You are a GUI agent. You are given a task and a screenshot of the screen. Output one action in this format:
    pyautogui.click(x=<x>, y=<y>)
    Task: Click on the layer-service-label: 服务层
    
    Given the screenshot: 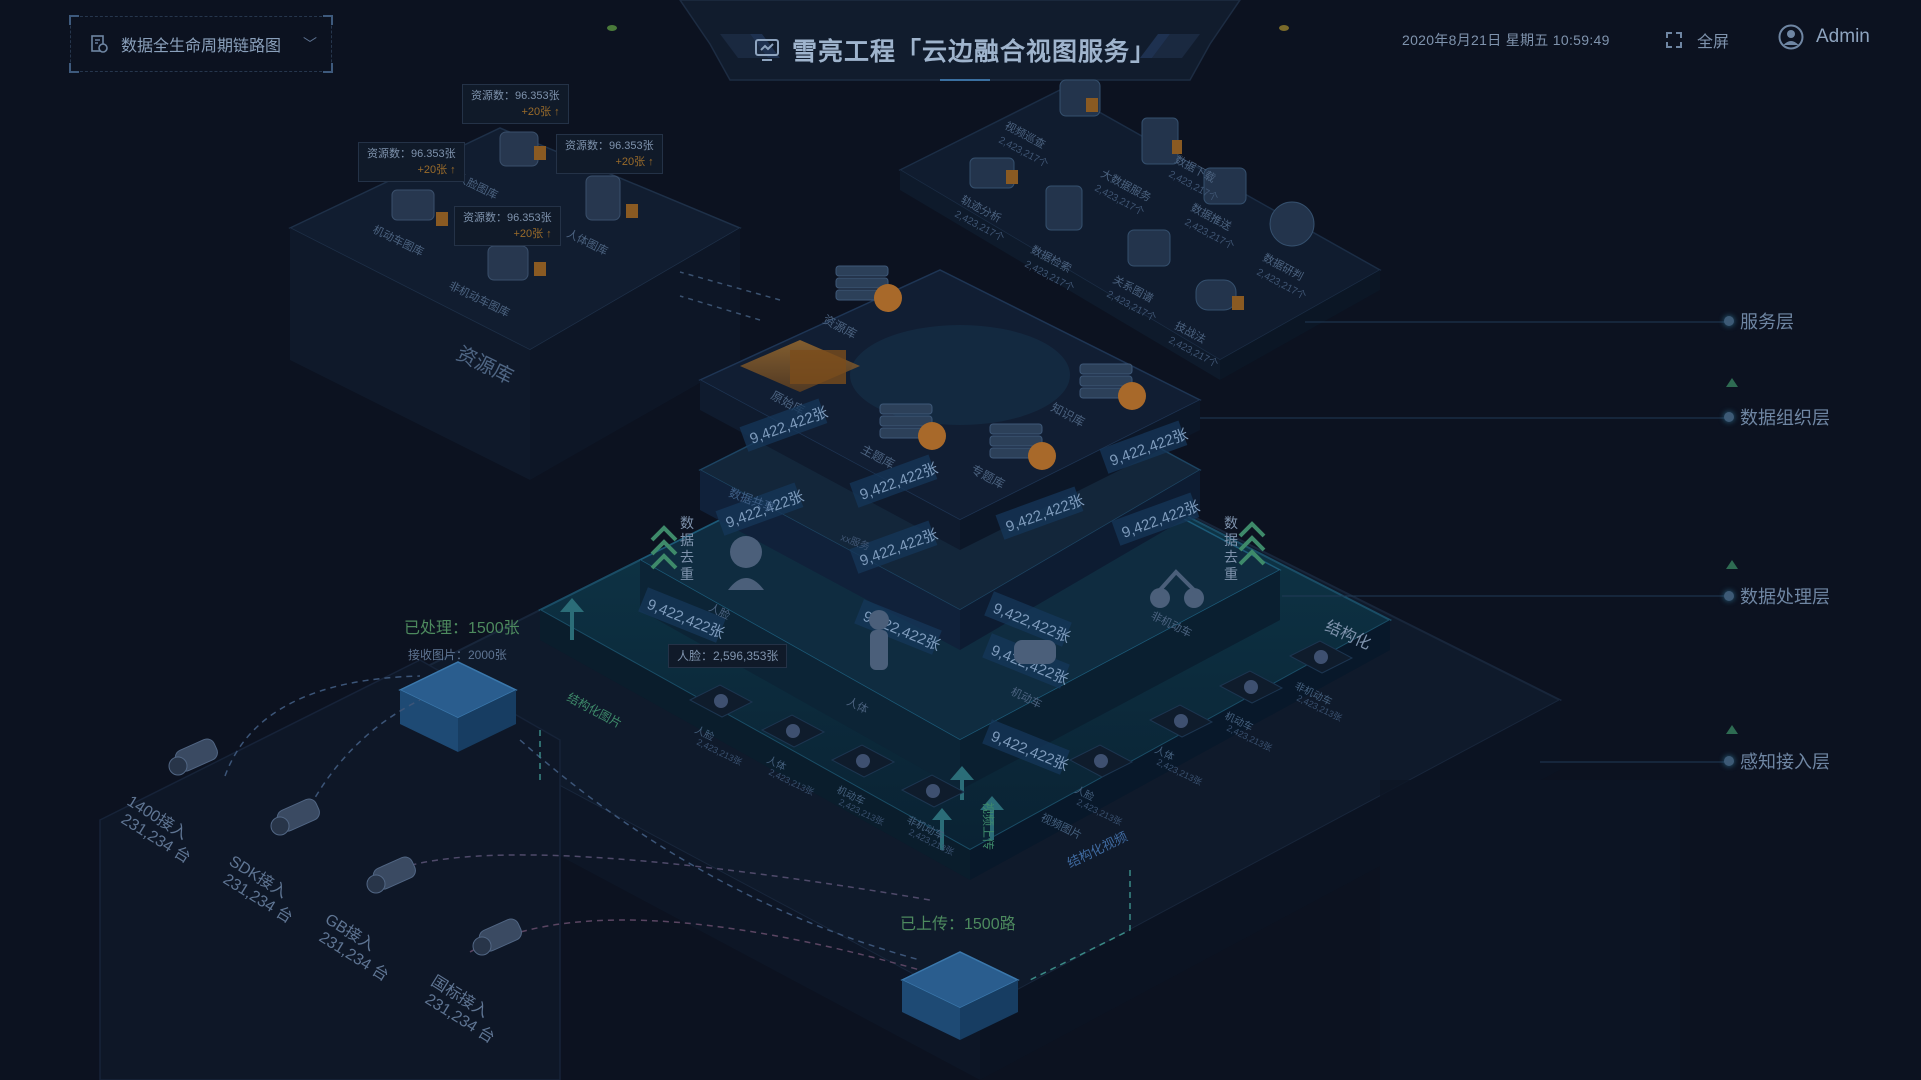 What is the action you would take?
    pyautogui.click(x=1767, y=322)
    